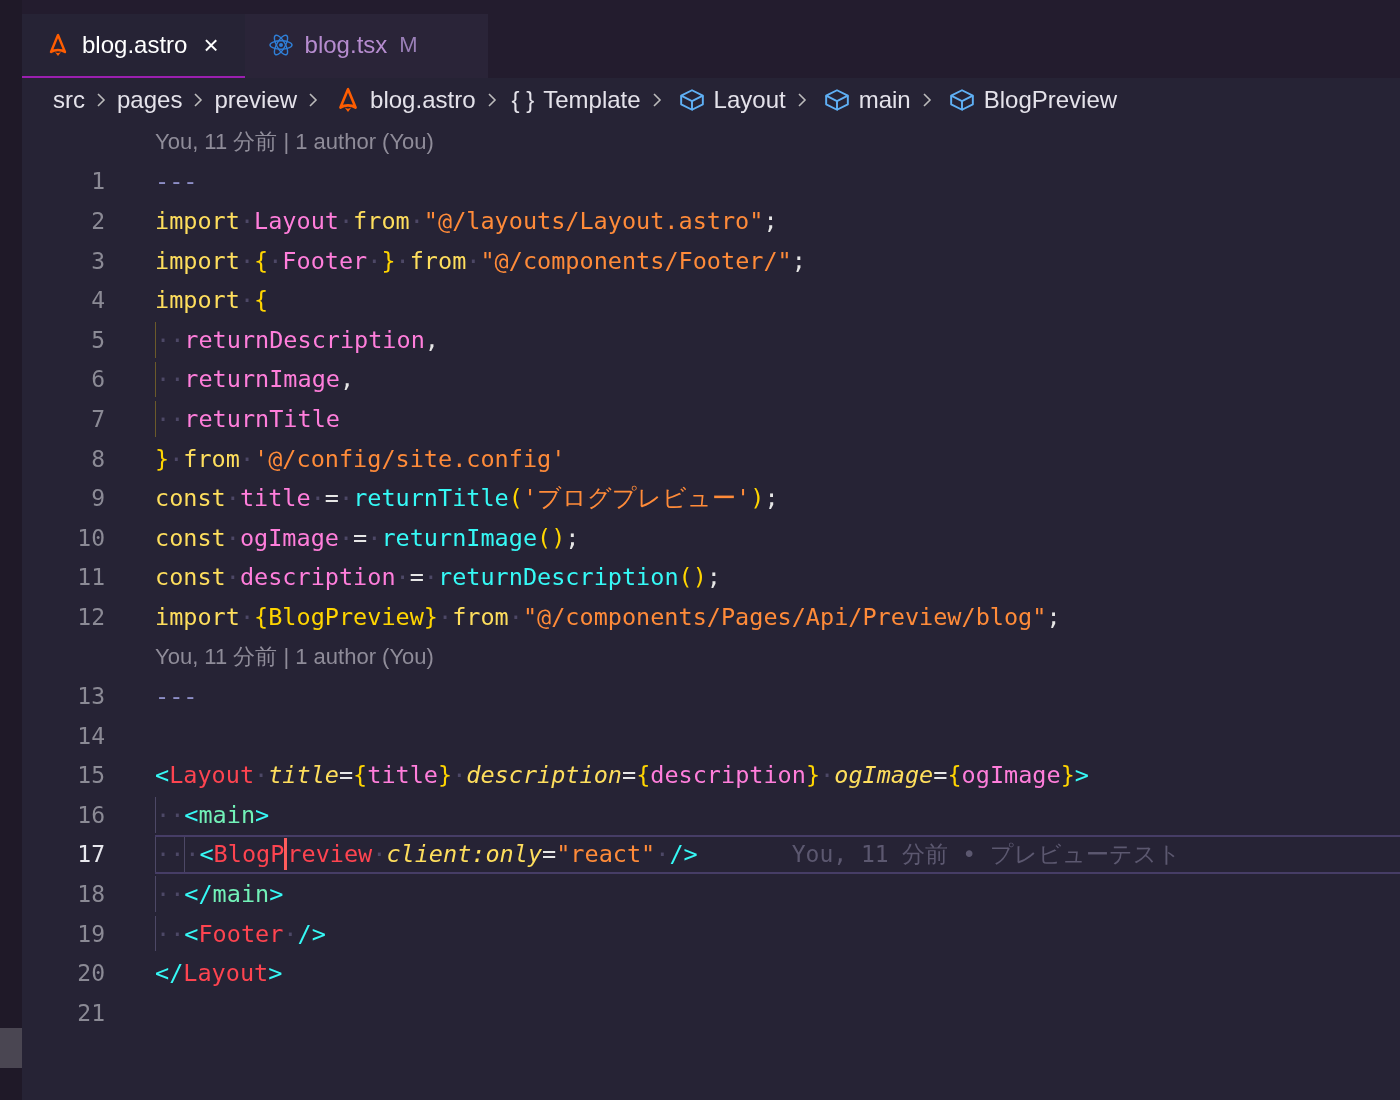 The width and height of the screenshot is (1400, 1100). I want to click on breadcrumb-item: pages, so click(150, 100).